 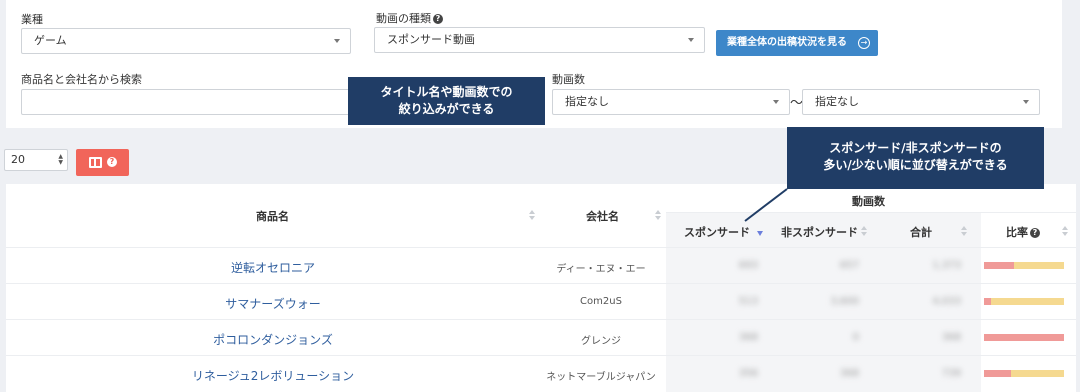 What do you see at coordinates (541, 337) in the screenshot?
I see `table-row: ポコロンダンジョンズ グレンジ 368 0 368` at bounding box center [541, 337].